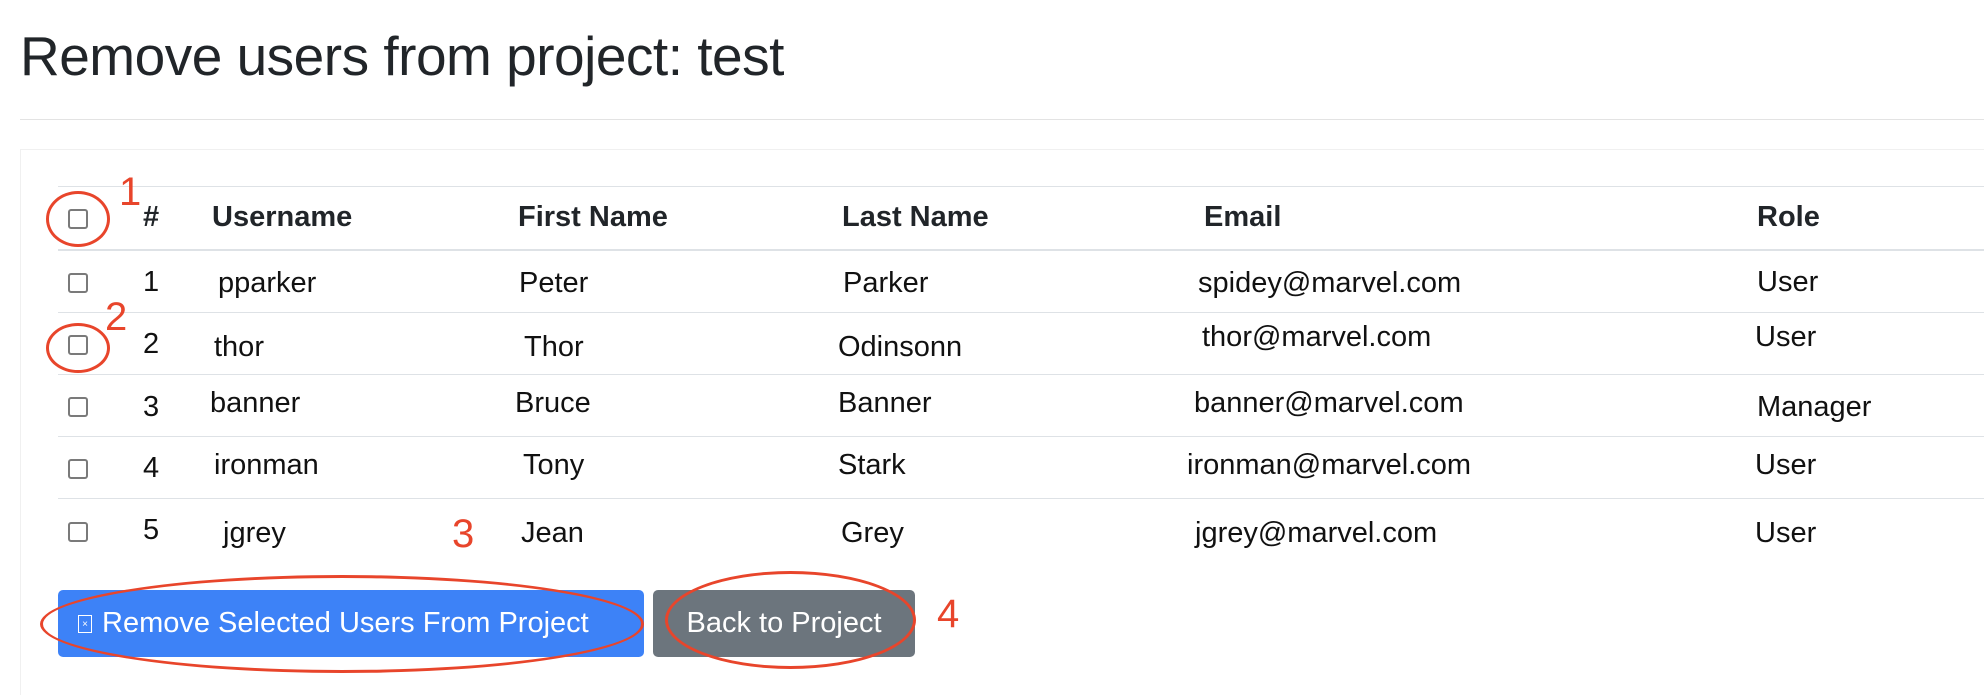 This screenshot has height=695, width=1984. What do you see at coordinates (1330, 283) in the screenshot?
I see `row-email: spidey@marvel.com` at bounding box center [1330, 283].